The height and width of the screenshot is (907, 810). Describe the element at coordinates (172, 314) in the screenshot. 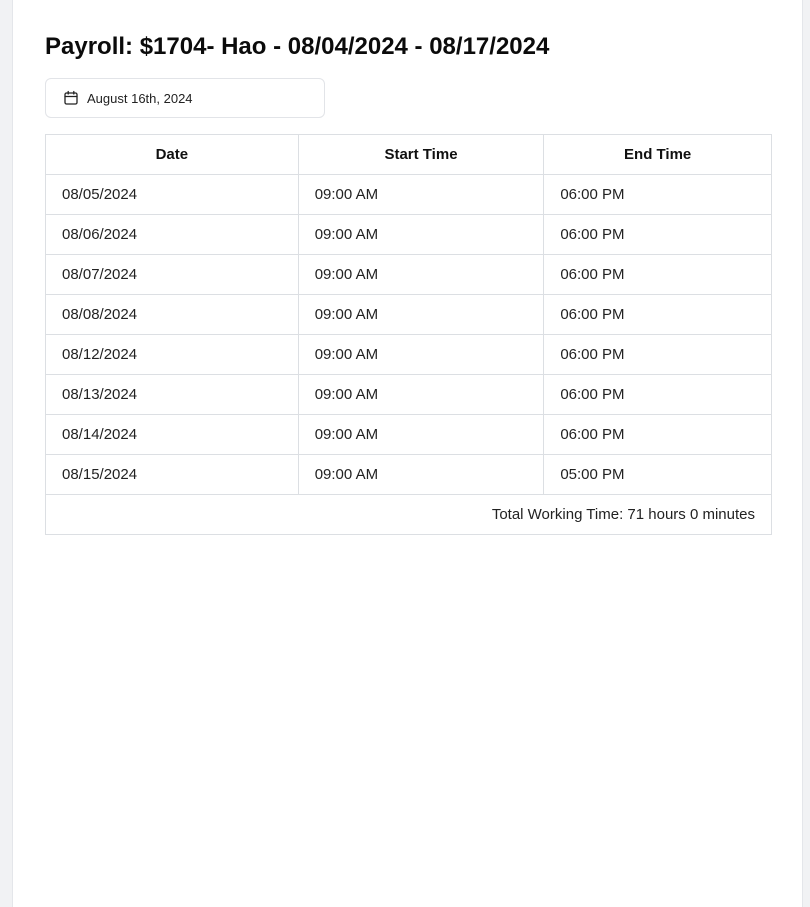

I see `cell-date: 08/08/2024` at that location.